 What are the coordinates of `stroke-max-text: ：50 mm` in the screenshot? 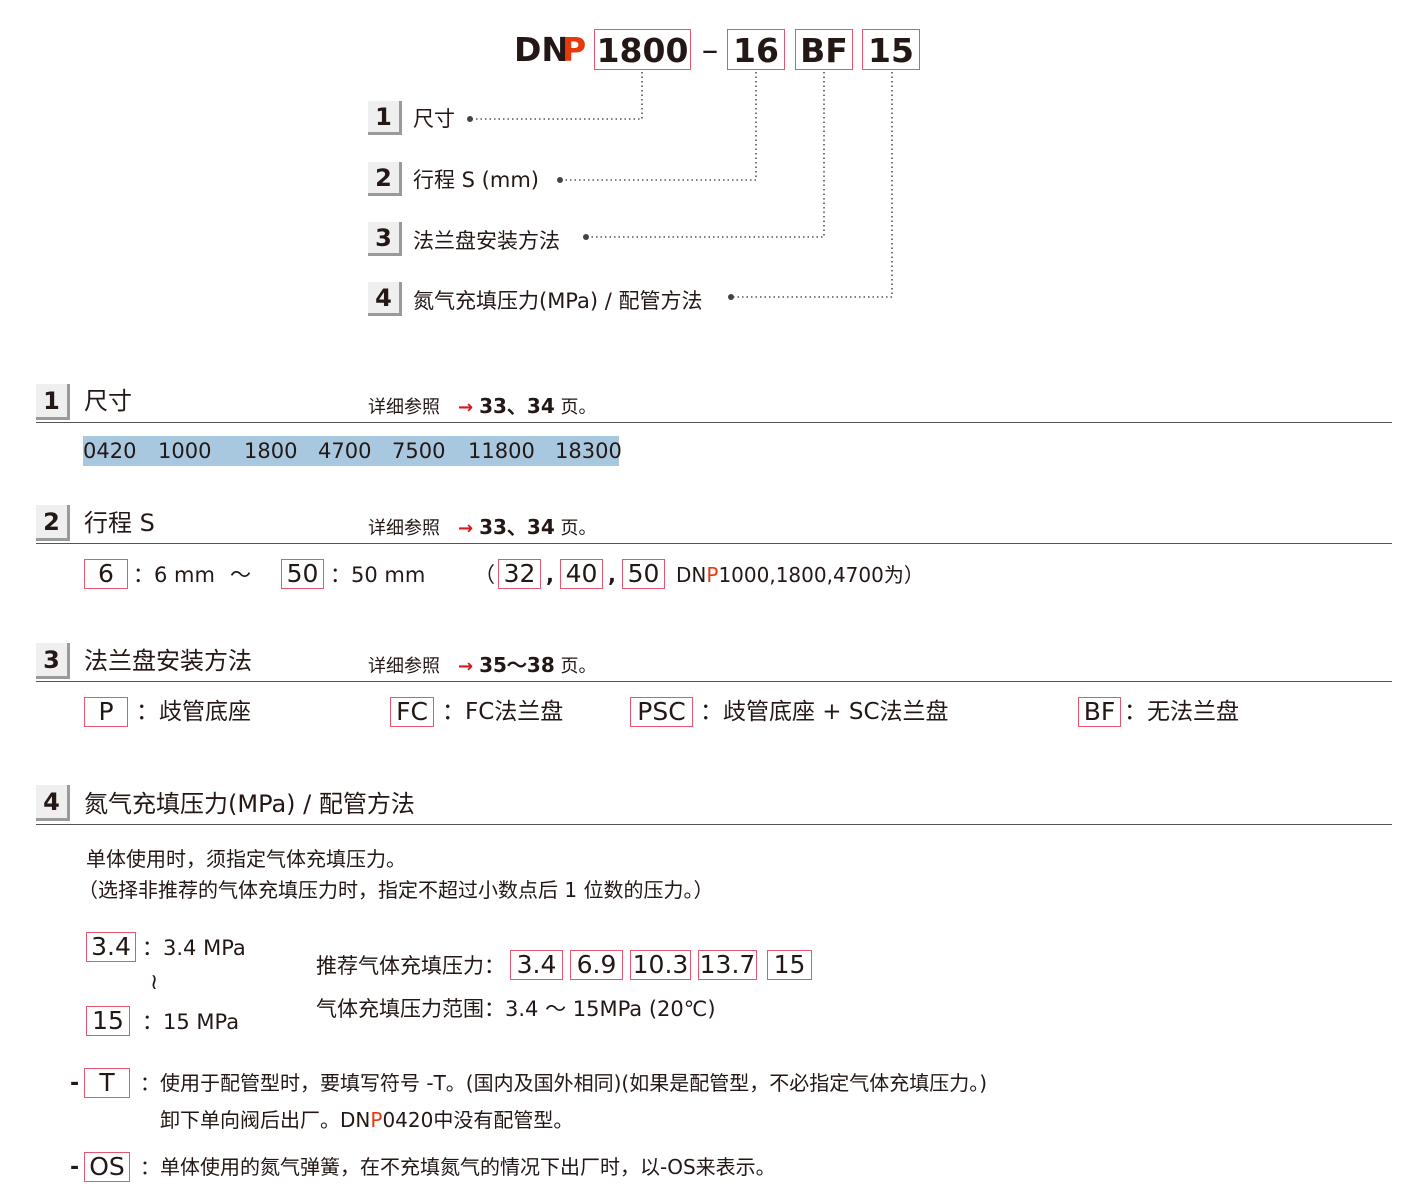 It's located at (378, 575).